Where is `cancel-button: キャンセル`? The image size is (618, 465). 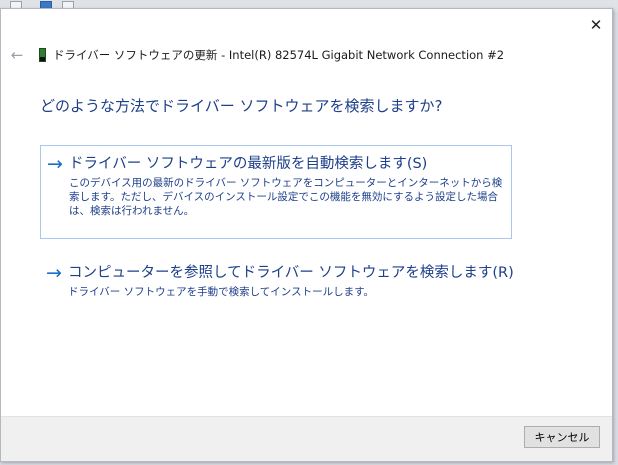 cancel-button: キャンセル is located at coordinates (562, 437).